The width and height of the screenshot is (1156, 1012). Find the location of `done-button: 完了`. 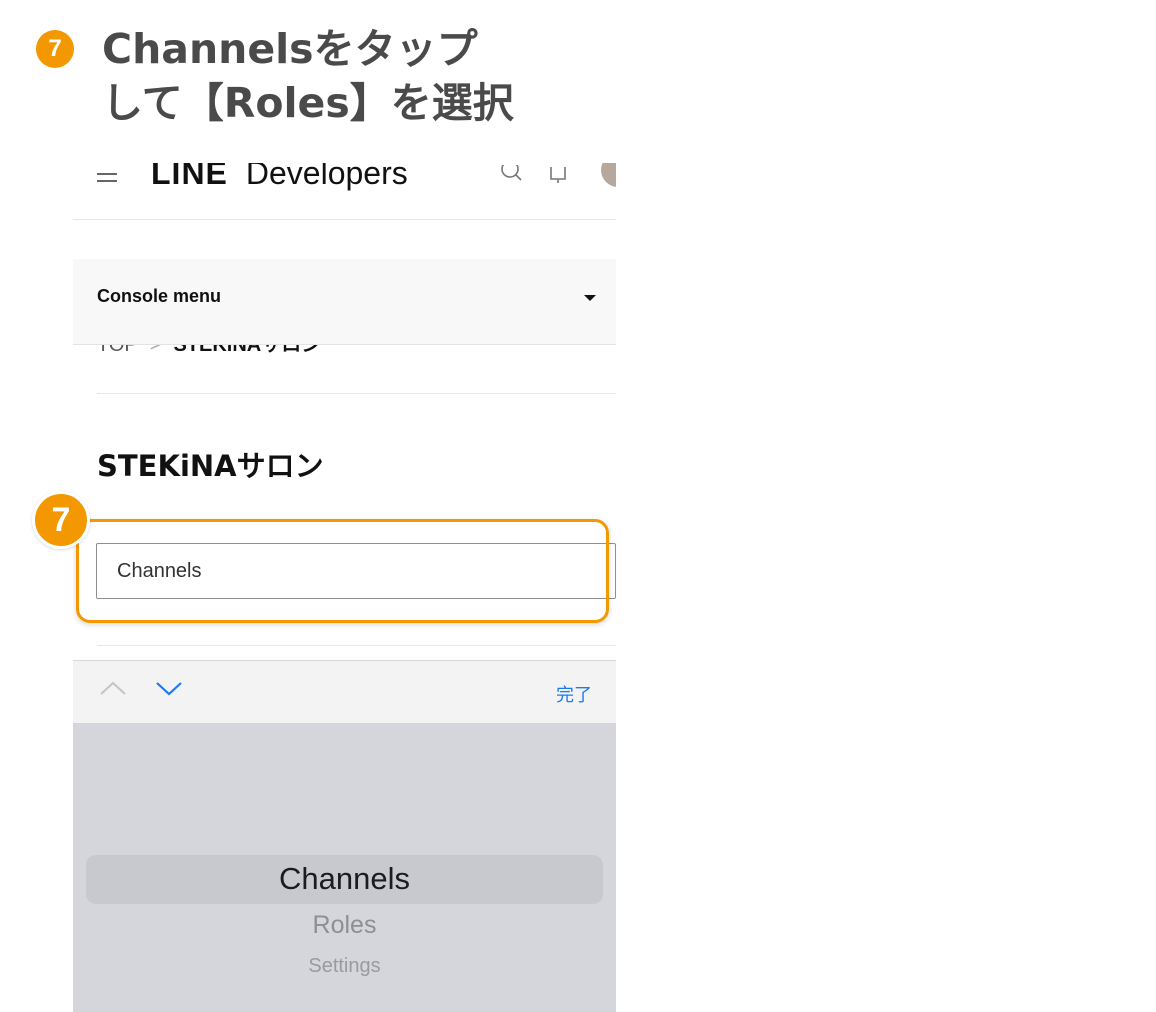

done-button: 完了 is located at coordinates (574, 694).